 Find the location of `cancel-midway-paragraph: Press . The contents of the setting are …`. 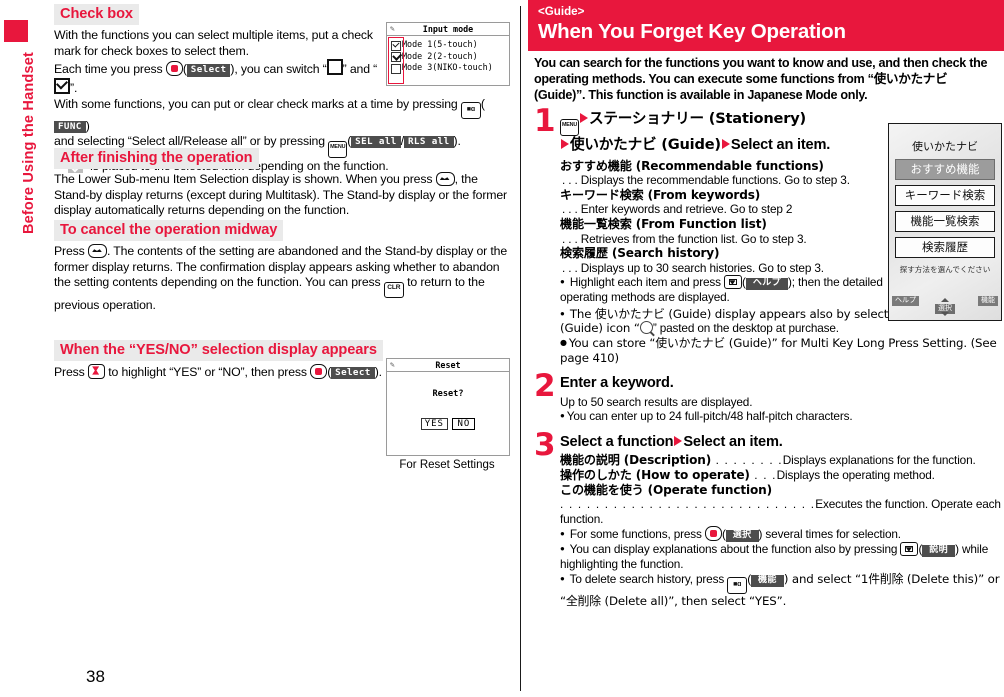

cancel-midway-paragraph: Press . The contents of the setting are … is located at coordinates (281, 279).